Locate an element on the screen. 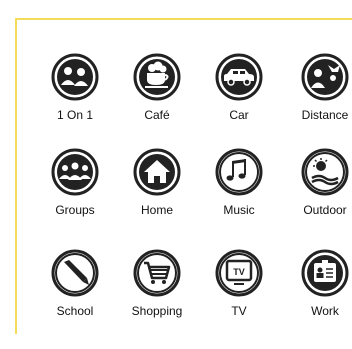 Image resolution: width=352 pixels, height=349 pixels. category-tile-work: Work is located at coordinates (318, 293).